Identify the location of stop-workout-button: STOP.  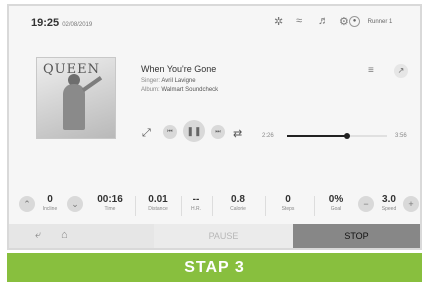
(356, 236).